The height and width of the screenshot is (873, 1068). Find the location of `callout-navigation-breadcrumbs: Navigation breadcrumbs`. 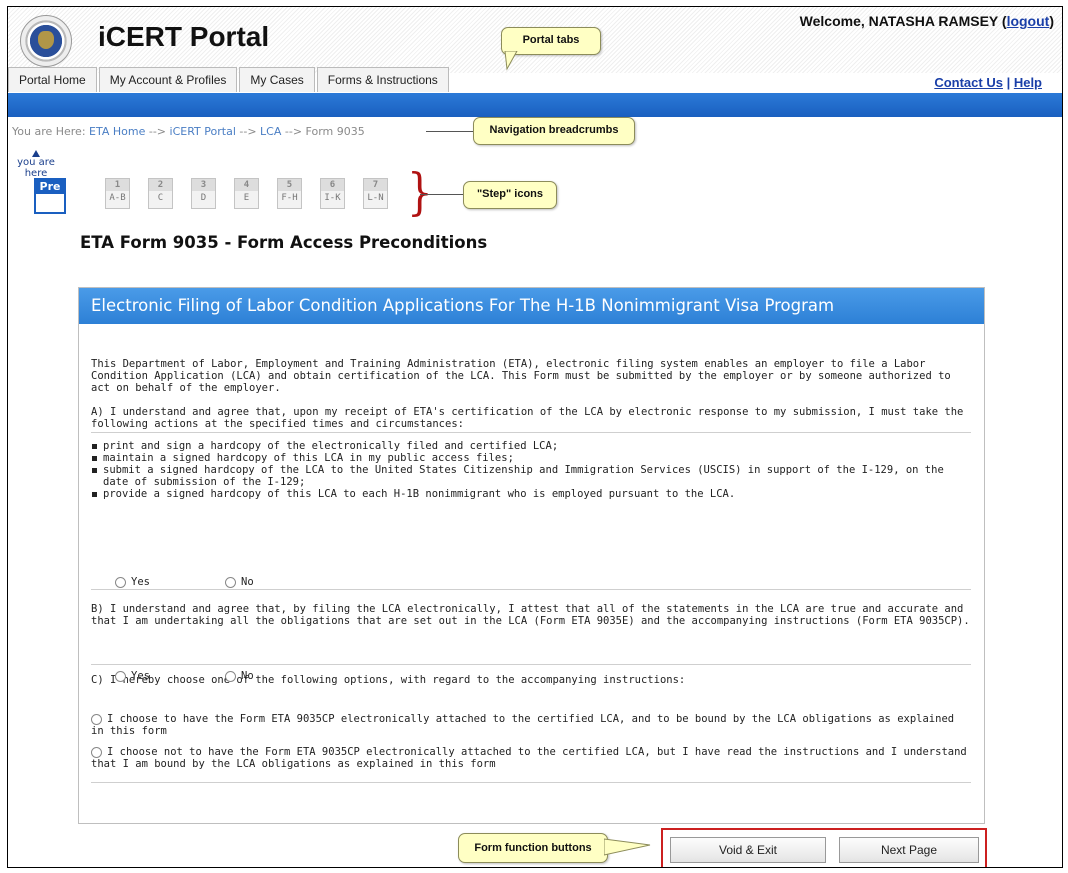

callout-navigation-breadcrumbs: Navigation breadcrumbs is located at coordinates (554, 131).